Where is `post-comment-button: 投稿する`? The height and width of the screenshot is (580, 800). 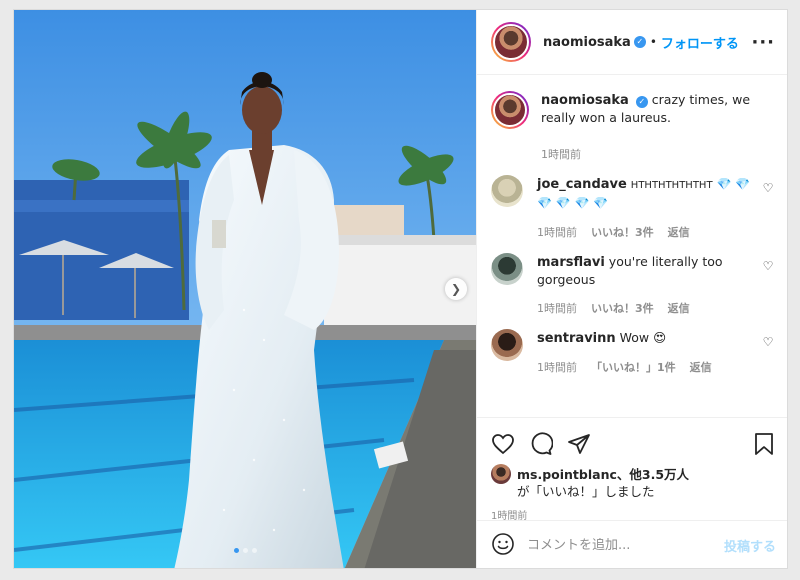 post-comment-button: 投稿する is located at coordinates (750, 545).